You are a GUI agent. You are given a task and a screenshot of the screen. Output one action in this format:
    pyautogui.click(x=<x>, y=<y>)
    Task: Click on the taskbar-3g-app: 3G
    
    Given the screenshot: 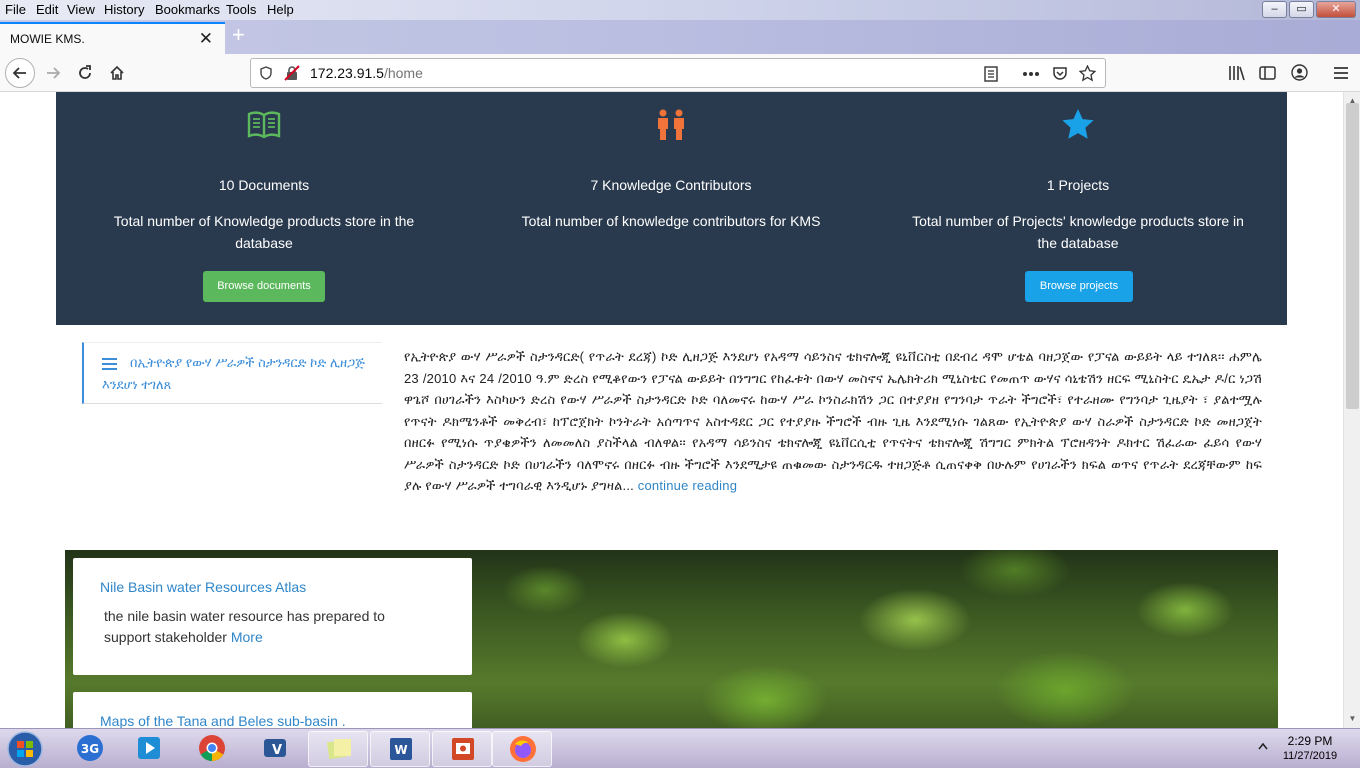 What is the action you would take?
    pyautogui.click(x=90, y=749)
    